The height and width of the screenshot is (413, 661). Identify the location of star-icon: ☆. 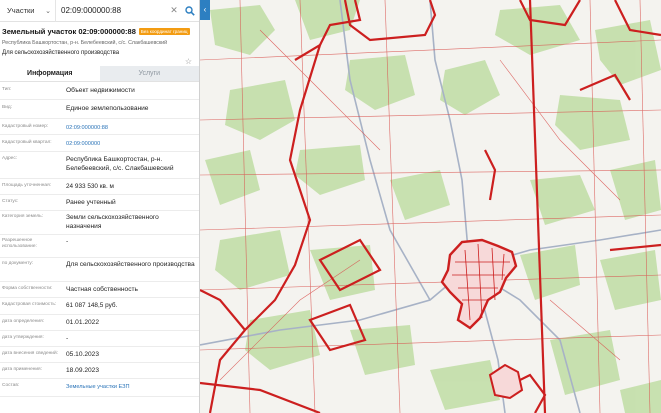
(188, 61).